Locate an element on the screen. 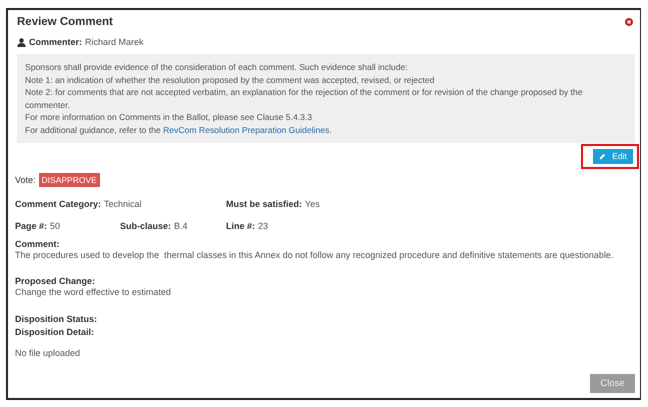  close-button: Close is located at coordinates (612, 383).